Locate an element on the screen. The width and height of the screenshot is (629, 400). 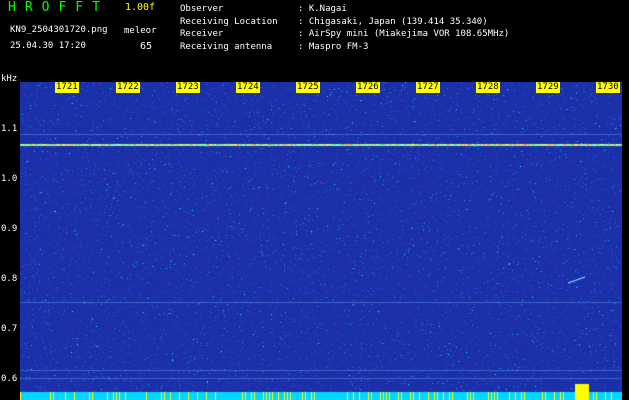
x-tick-label: 1726 is located at coordinates (368, 87).